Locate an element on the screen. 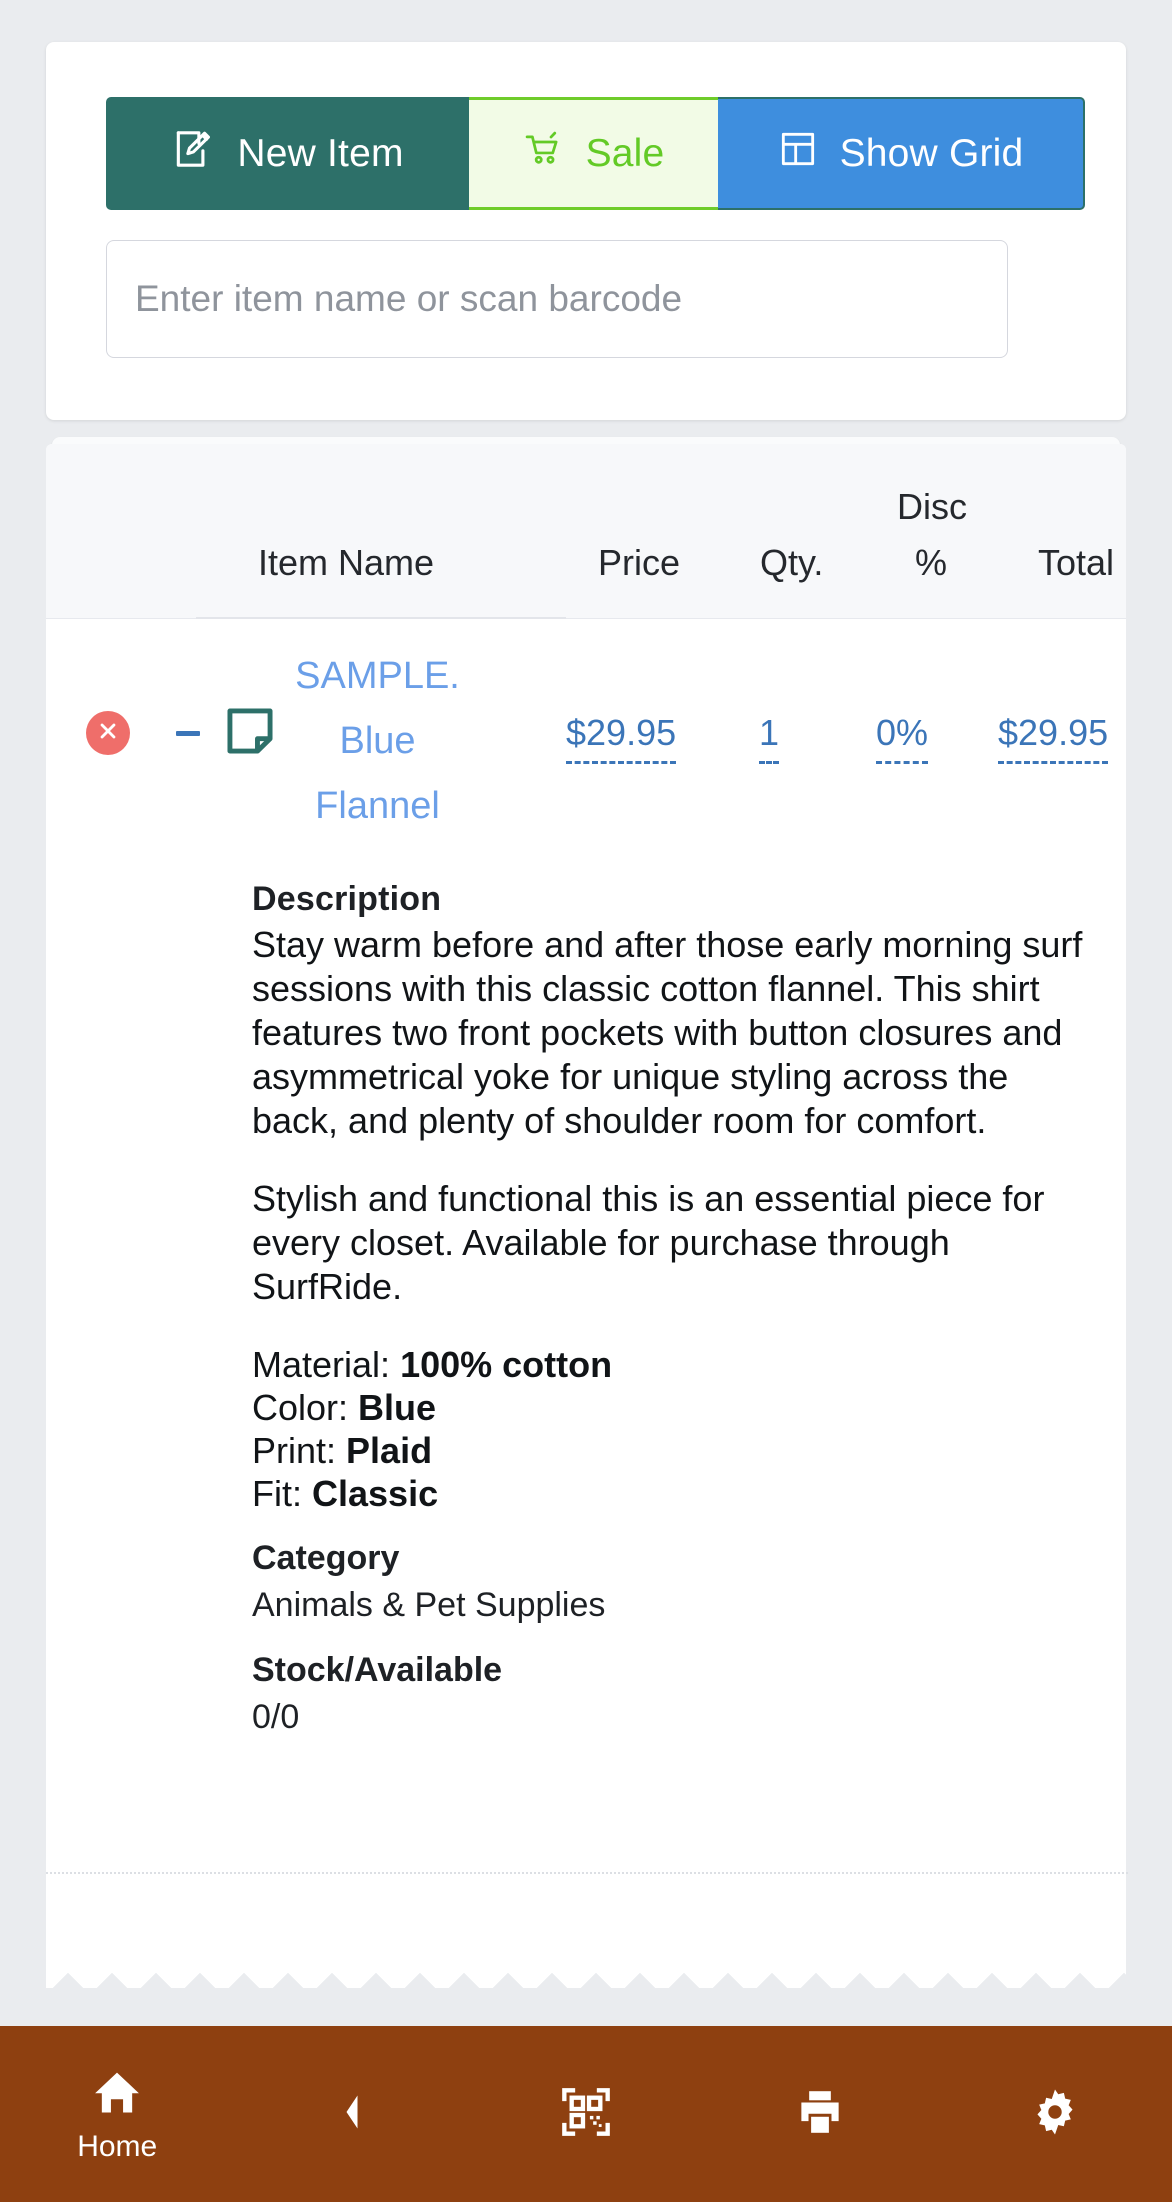 This screenshot has height=2202, width=1172. column-header-disc-percent: % is located at coordinates (930, 562).